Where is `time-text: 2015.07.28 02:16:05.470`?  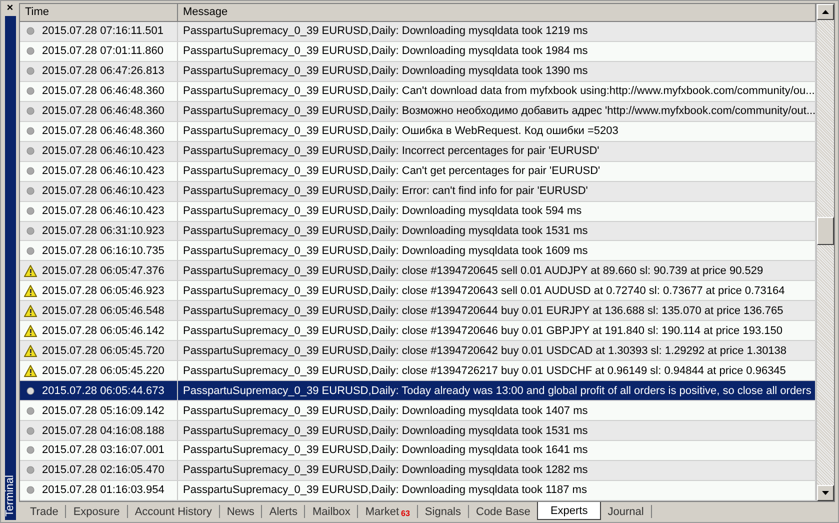 time-text: 2015.07.28 02:16:05.470 is located at coordinates (103, 470).